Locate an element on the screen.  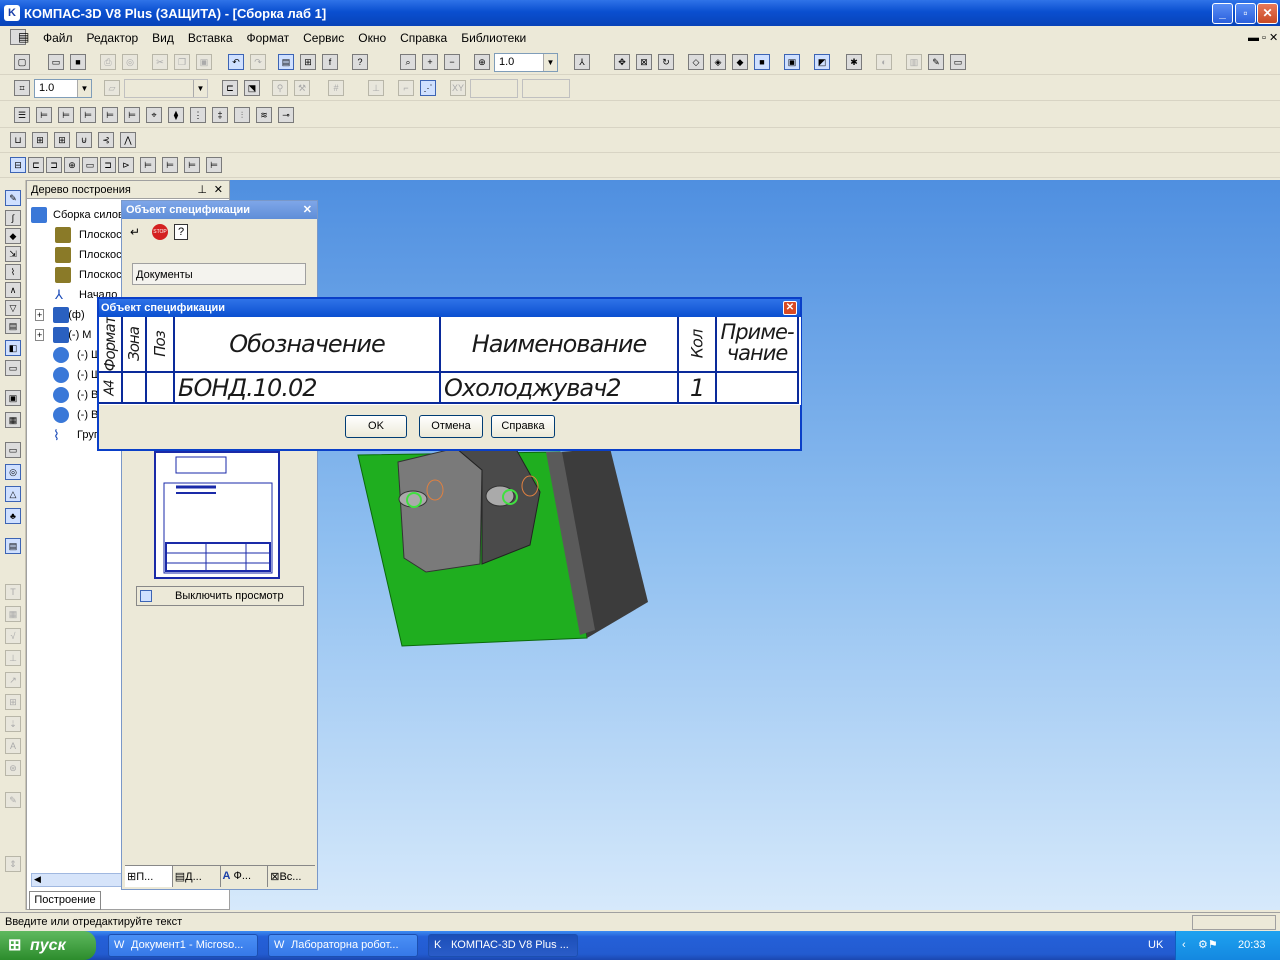
halftone-icon: ■ is located at coordinates (762, 62).